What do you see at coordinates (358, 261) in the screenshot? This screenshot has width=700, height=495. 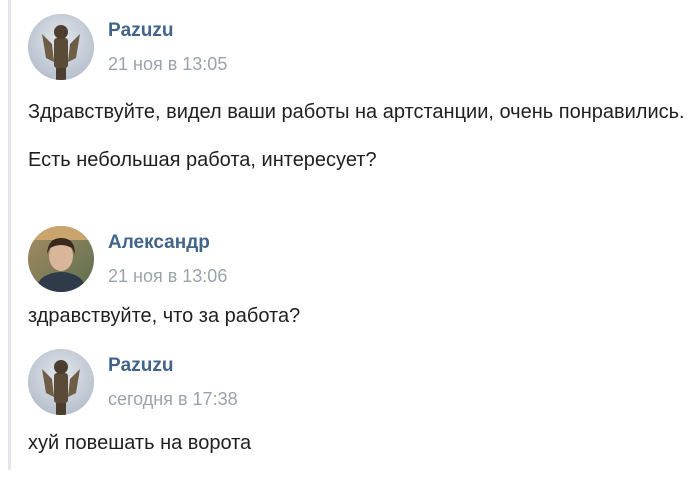 I see `message-header: Александр 21 ноя в 13:06` at bounding box center [358, 261].